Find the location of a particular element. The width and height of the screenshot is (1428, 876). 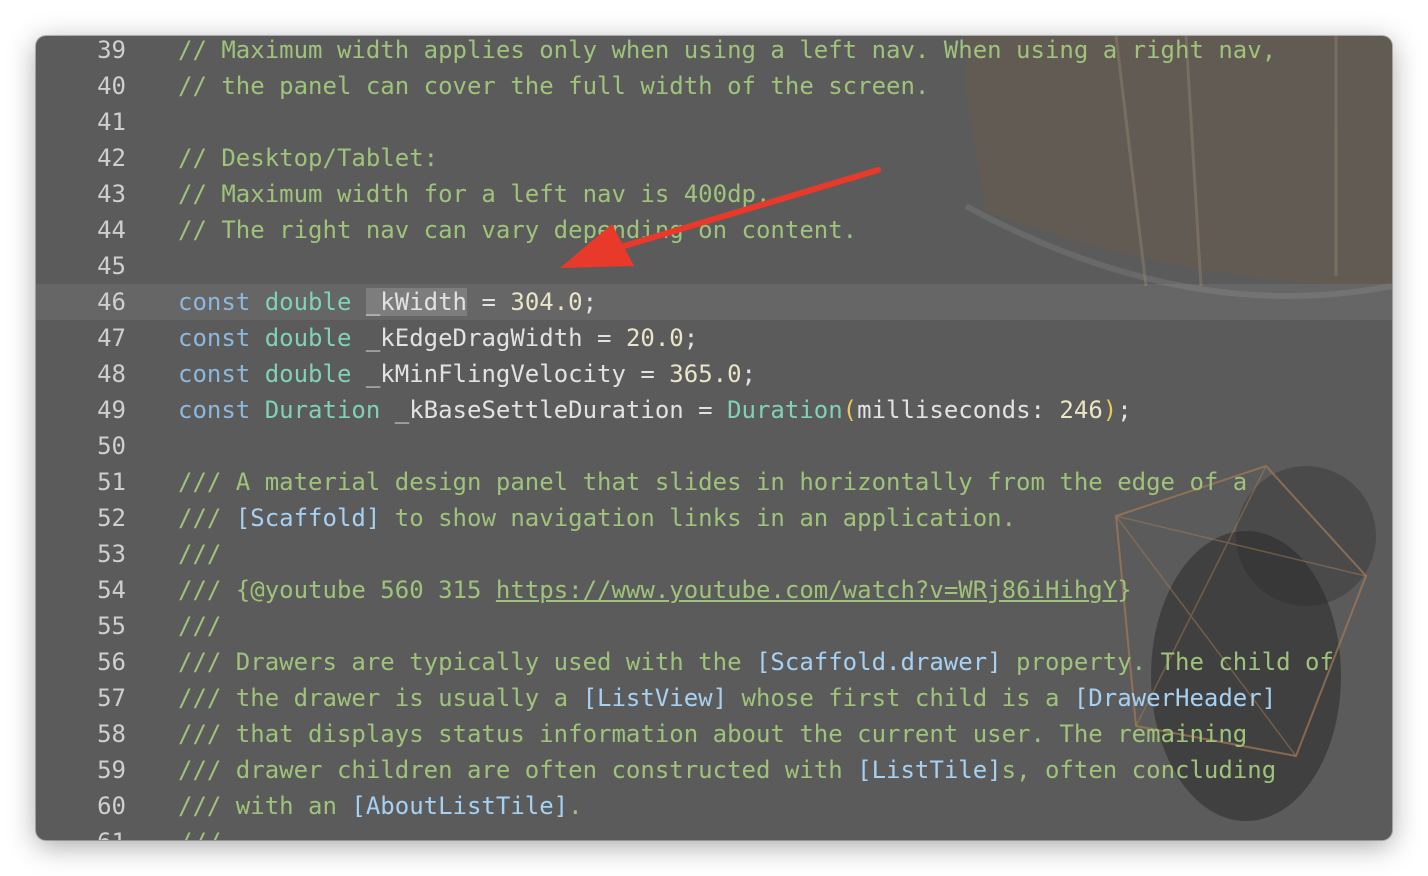

code-token: _kMinFlingVelocity = is located at coordinates (510, 374).